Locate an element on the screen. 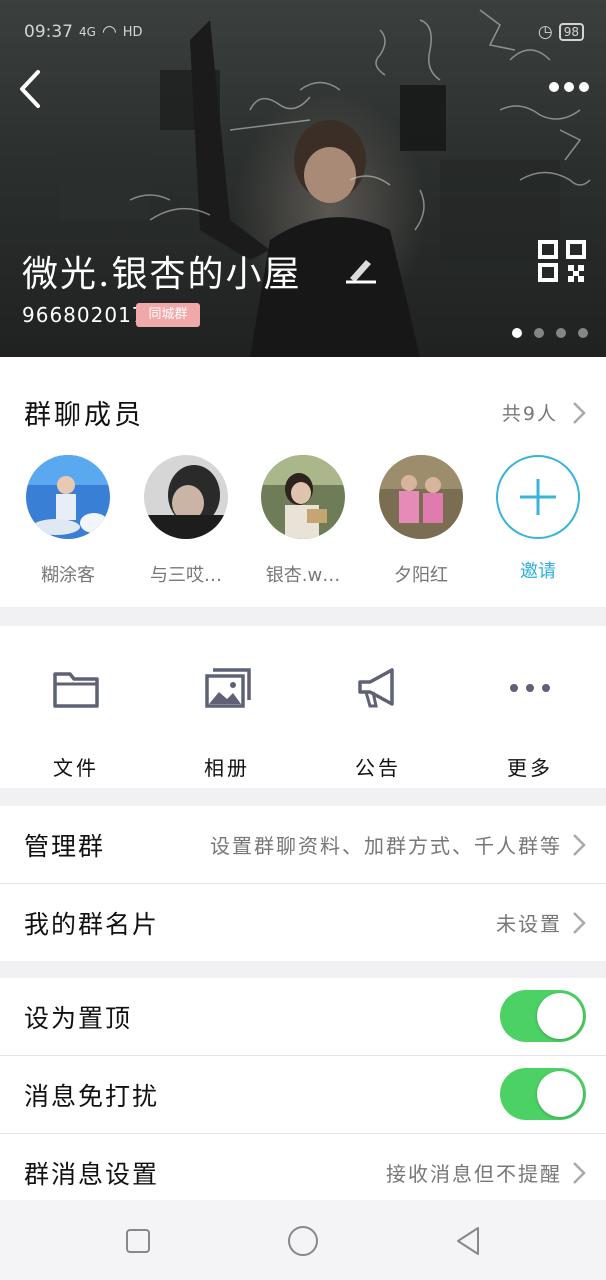  group-card-value: 未设置 is located at coordinates (529, 924).